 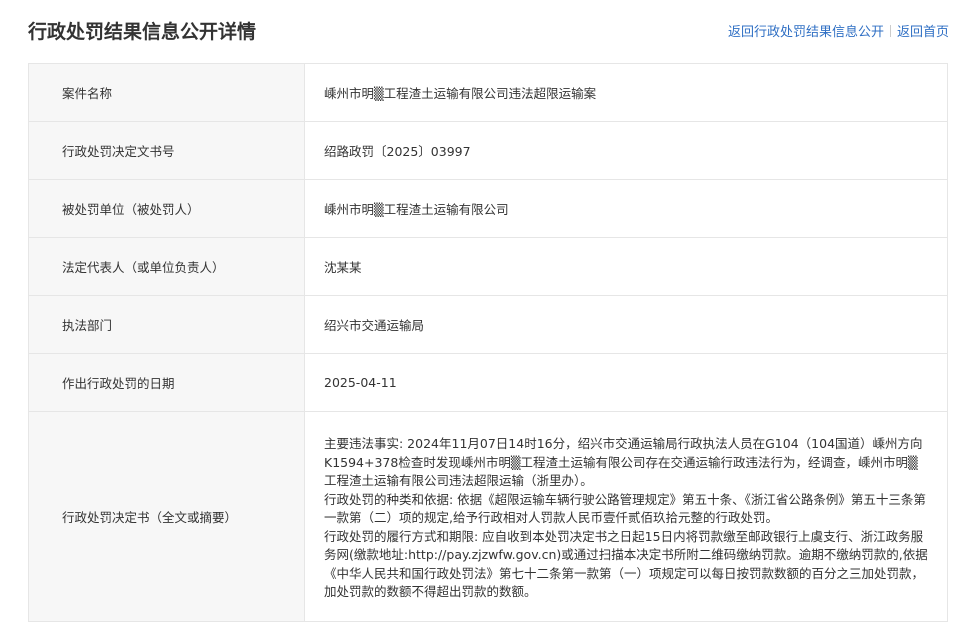 I want to click on table-row-legal-representative: 法定代表人（或单位负责人） 沈某某, so click(x=488, y=266).